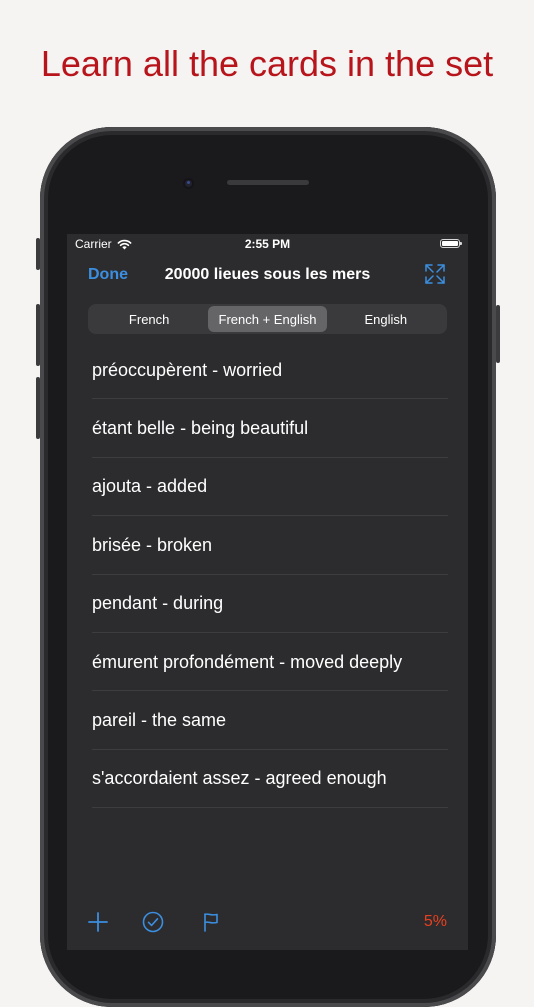 The height and width of the screenshot is (1007, 534). What do you see at coordinates (267, 545) in the screenshot?
I see `card-row: brisée - broken` at bounding box center [267, 545].